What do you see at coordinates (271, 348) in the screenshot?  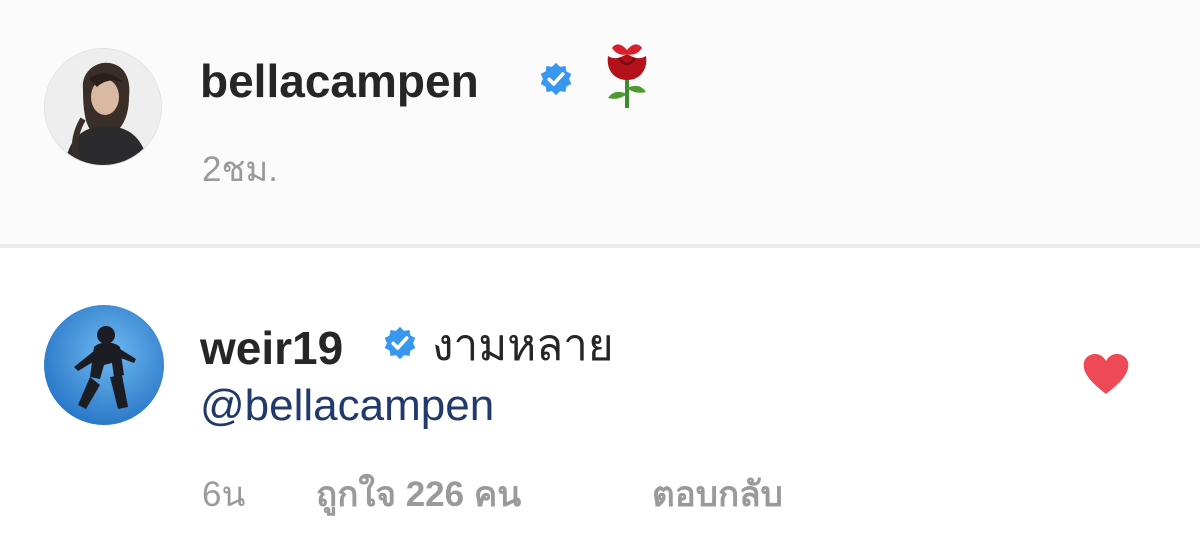 I see `comment-username: weir19` at bounding box center [271, 348].